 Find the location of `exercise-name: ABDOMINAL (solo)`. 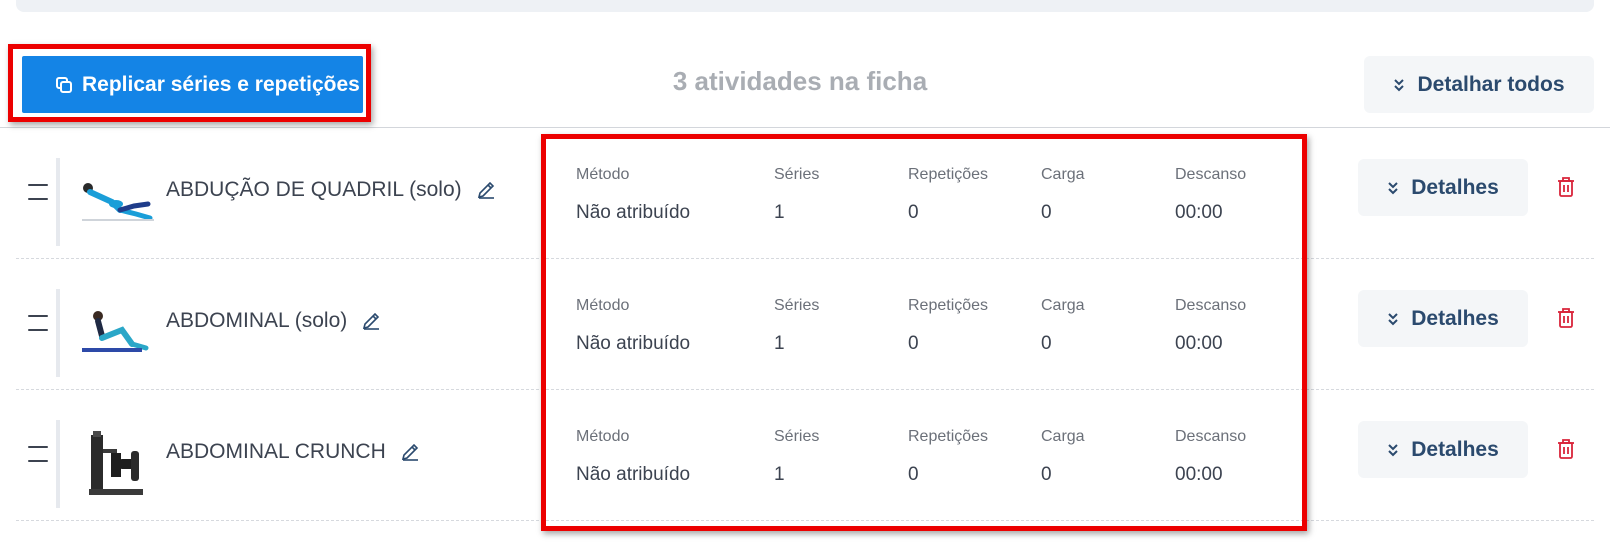

exercise-name: ABDOMINAL (solo) is located at coordinates (273, 321).